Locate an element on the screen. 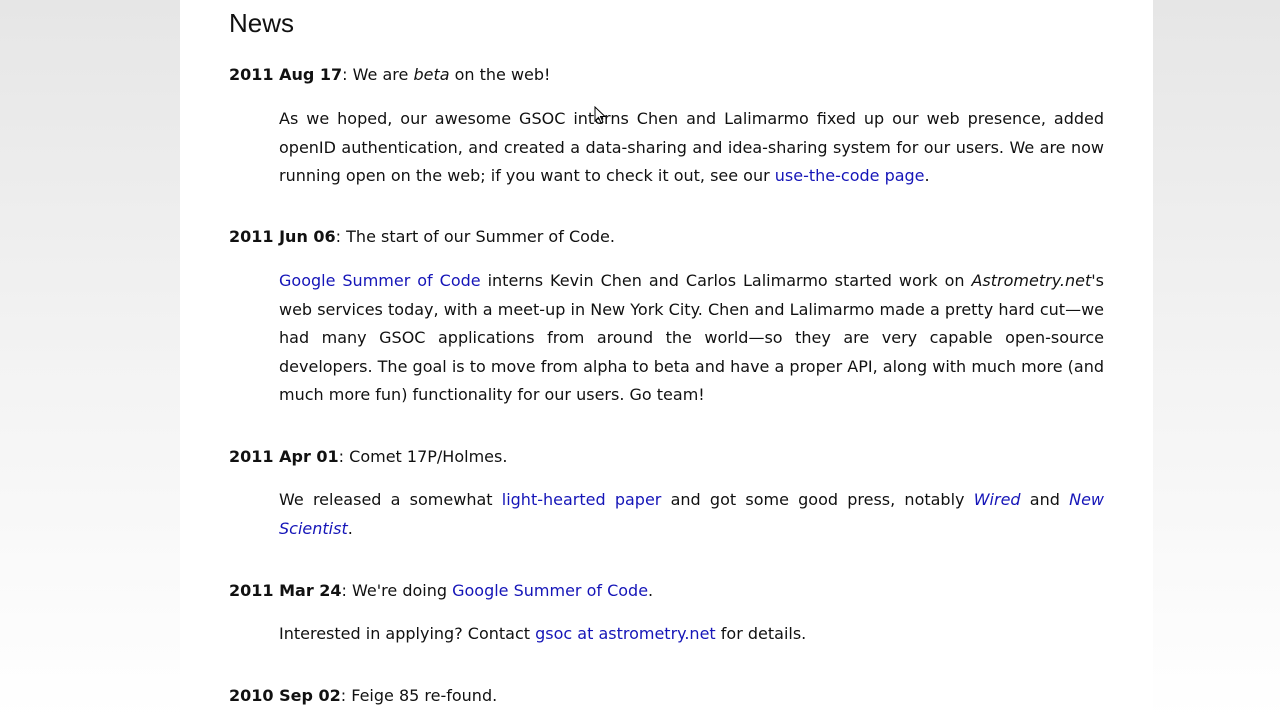  body-text: for details. is located at coordinates (761, 633).